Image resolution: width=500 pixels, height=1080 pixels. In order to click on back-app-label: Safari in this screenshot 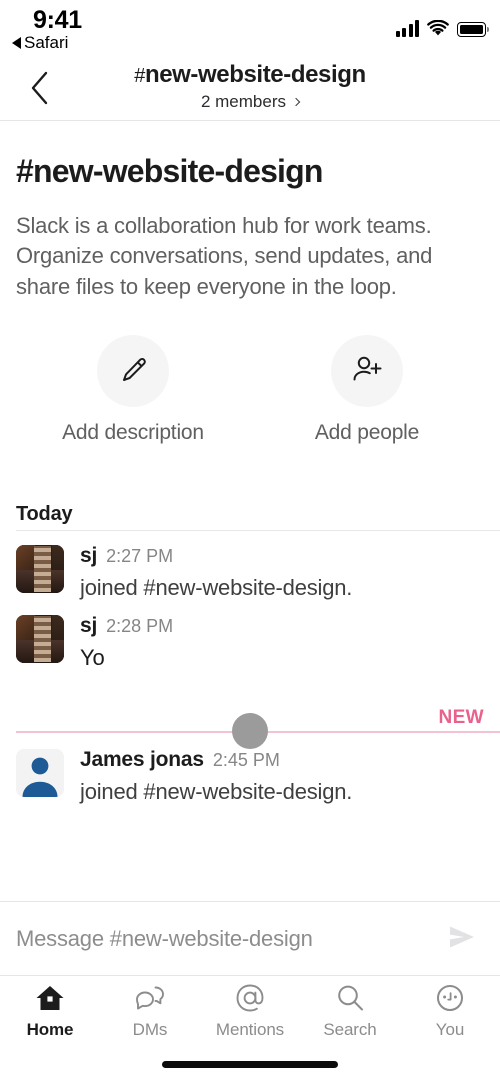, I will do `click(46, 42)`.